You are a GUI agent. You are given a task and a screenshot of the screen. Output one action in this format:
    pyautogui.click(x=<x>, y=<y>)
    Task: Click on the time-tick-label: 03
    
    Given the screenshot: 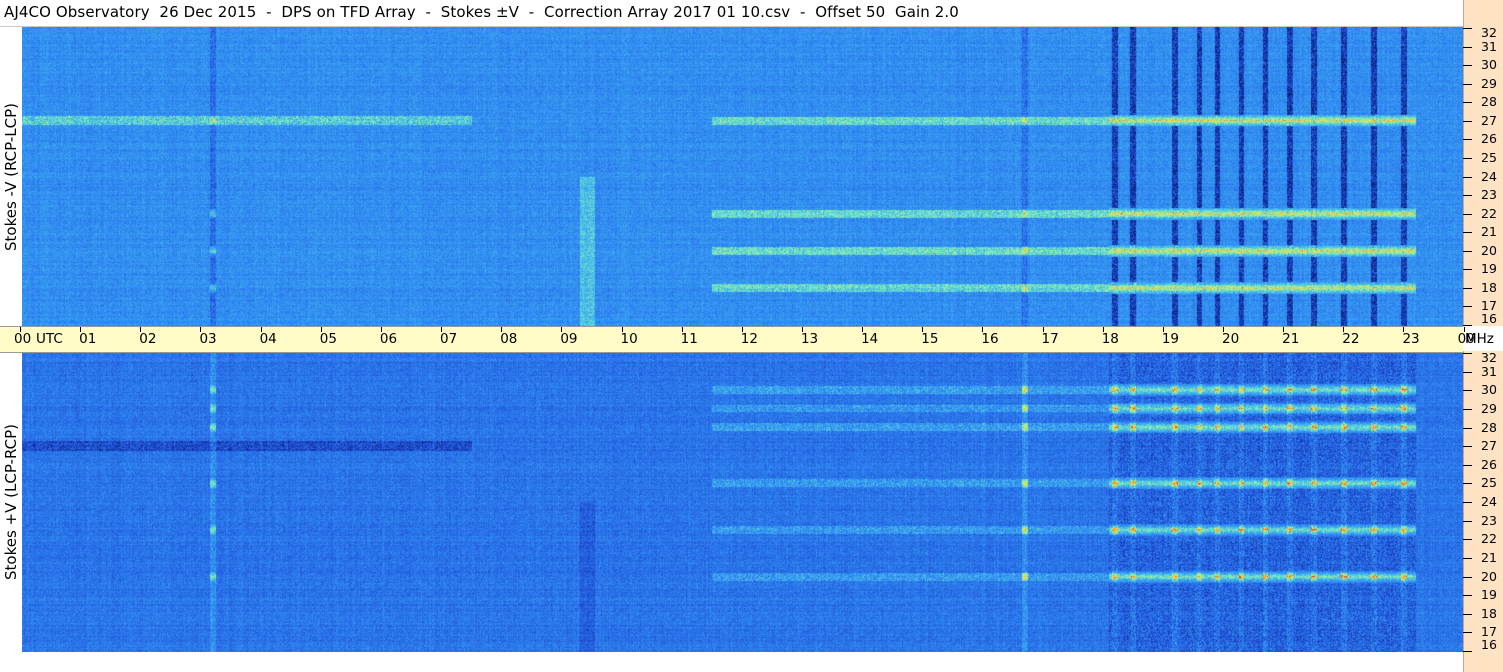 What is the action you would take?
    pyautogui.click(x=208, y=339)
    